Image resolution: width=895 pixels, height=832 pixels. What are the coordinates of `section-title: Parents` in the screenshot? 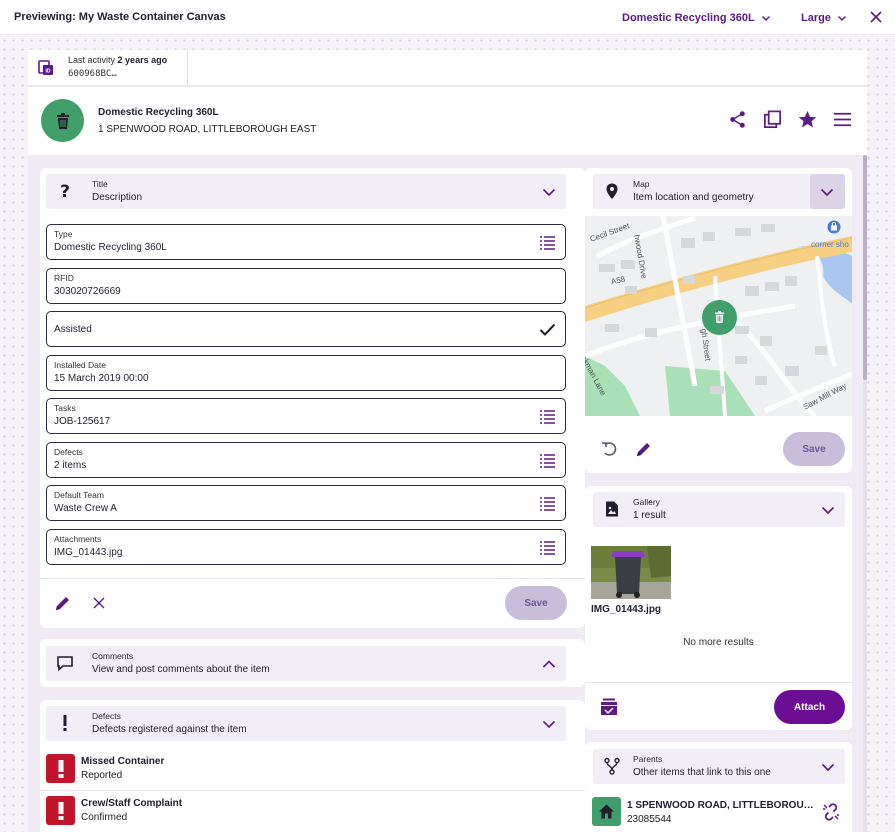 It's located at (648, 759).